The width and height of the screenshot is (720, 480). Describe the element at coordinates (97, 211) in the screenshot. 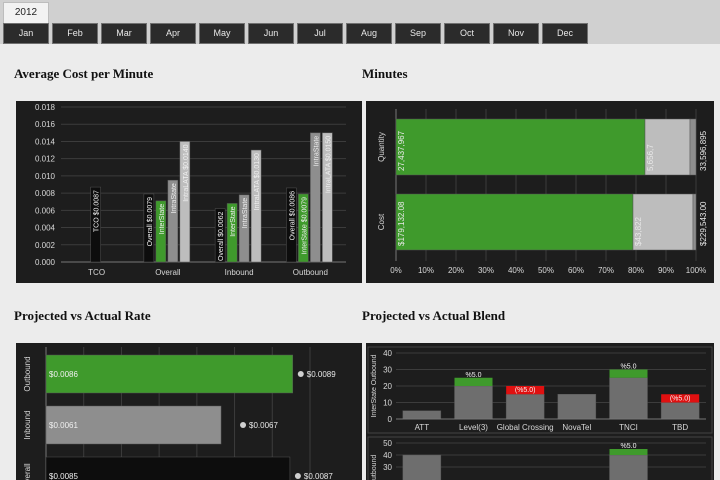

I see `bar-label: TCO $0.0087` at that location.